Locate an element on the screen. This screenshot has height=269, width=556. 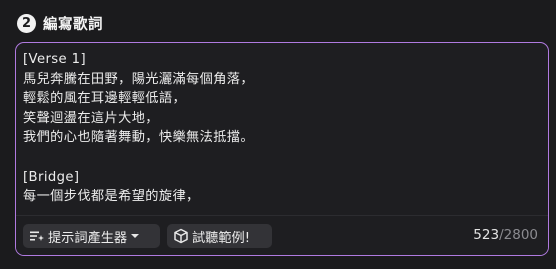
step-number-badge: 2 is located at coordinates (26, 23).